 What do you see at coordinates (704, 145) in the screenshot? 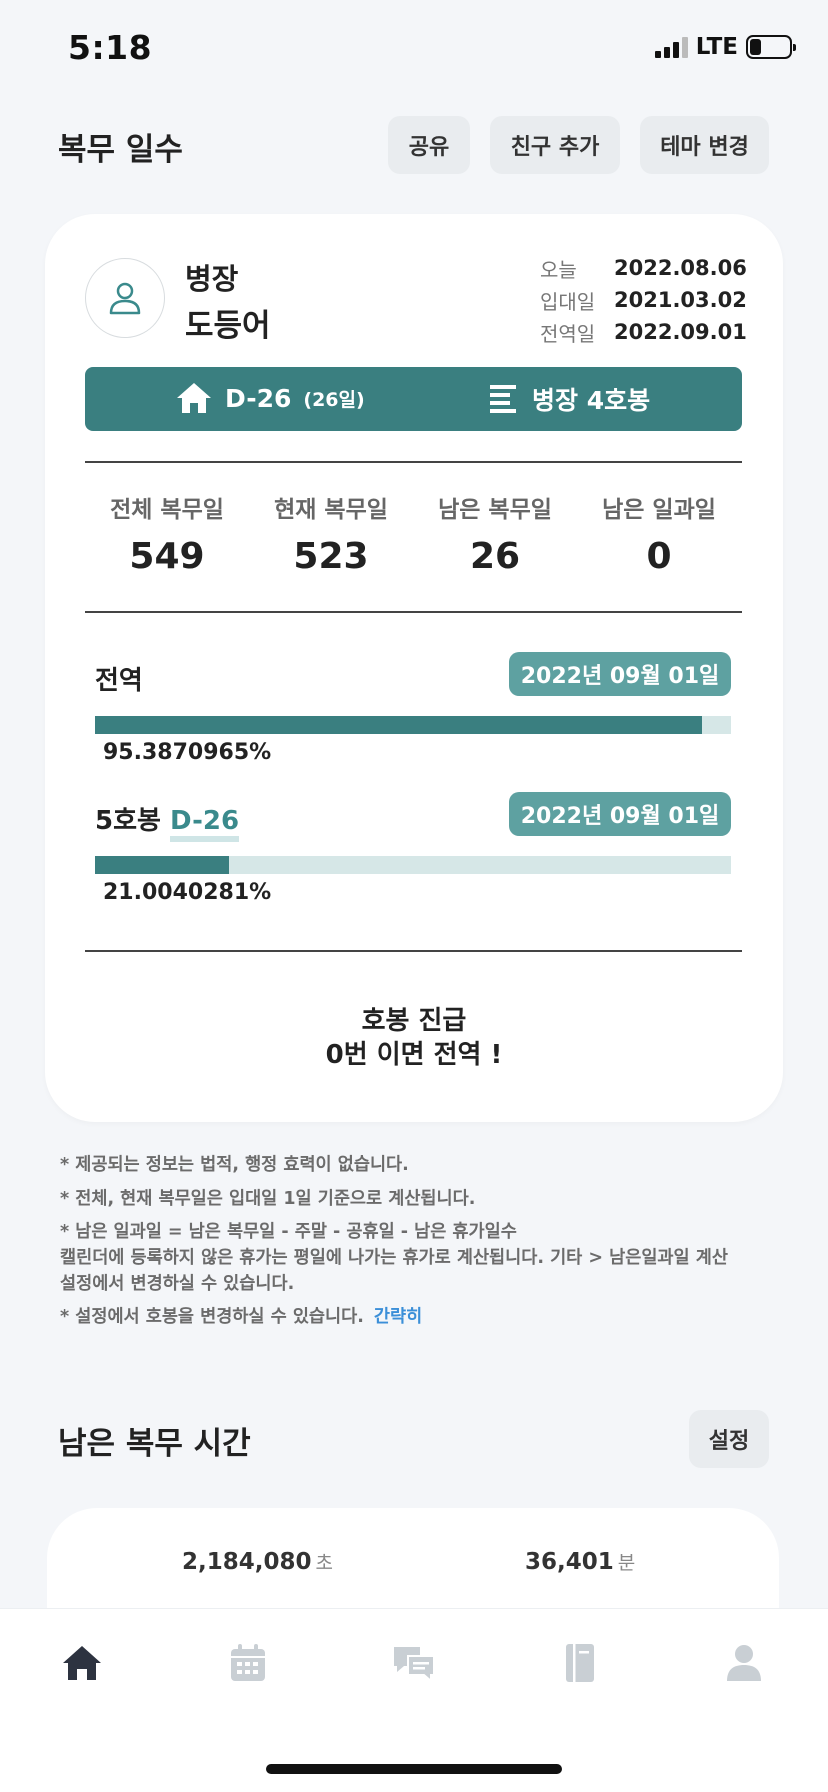
I see `theme-change-button: 테마 변경` at bounding box center [704, 145].